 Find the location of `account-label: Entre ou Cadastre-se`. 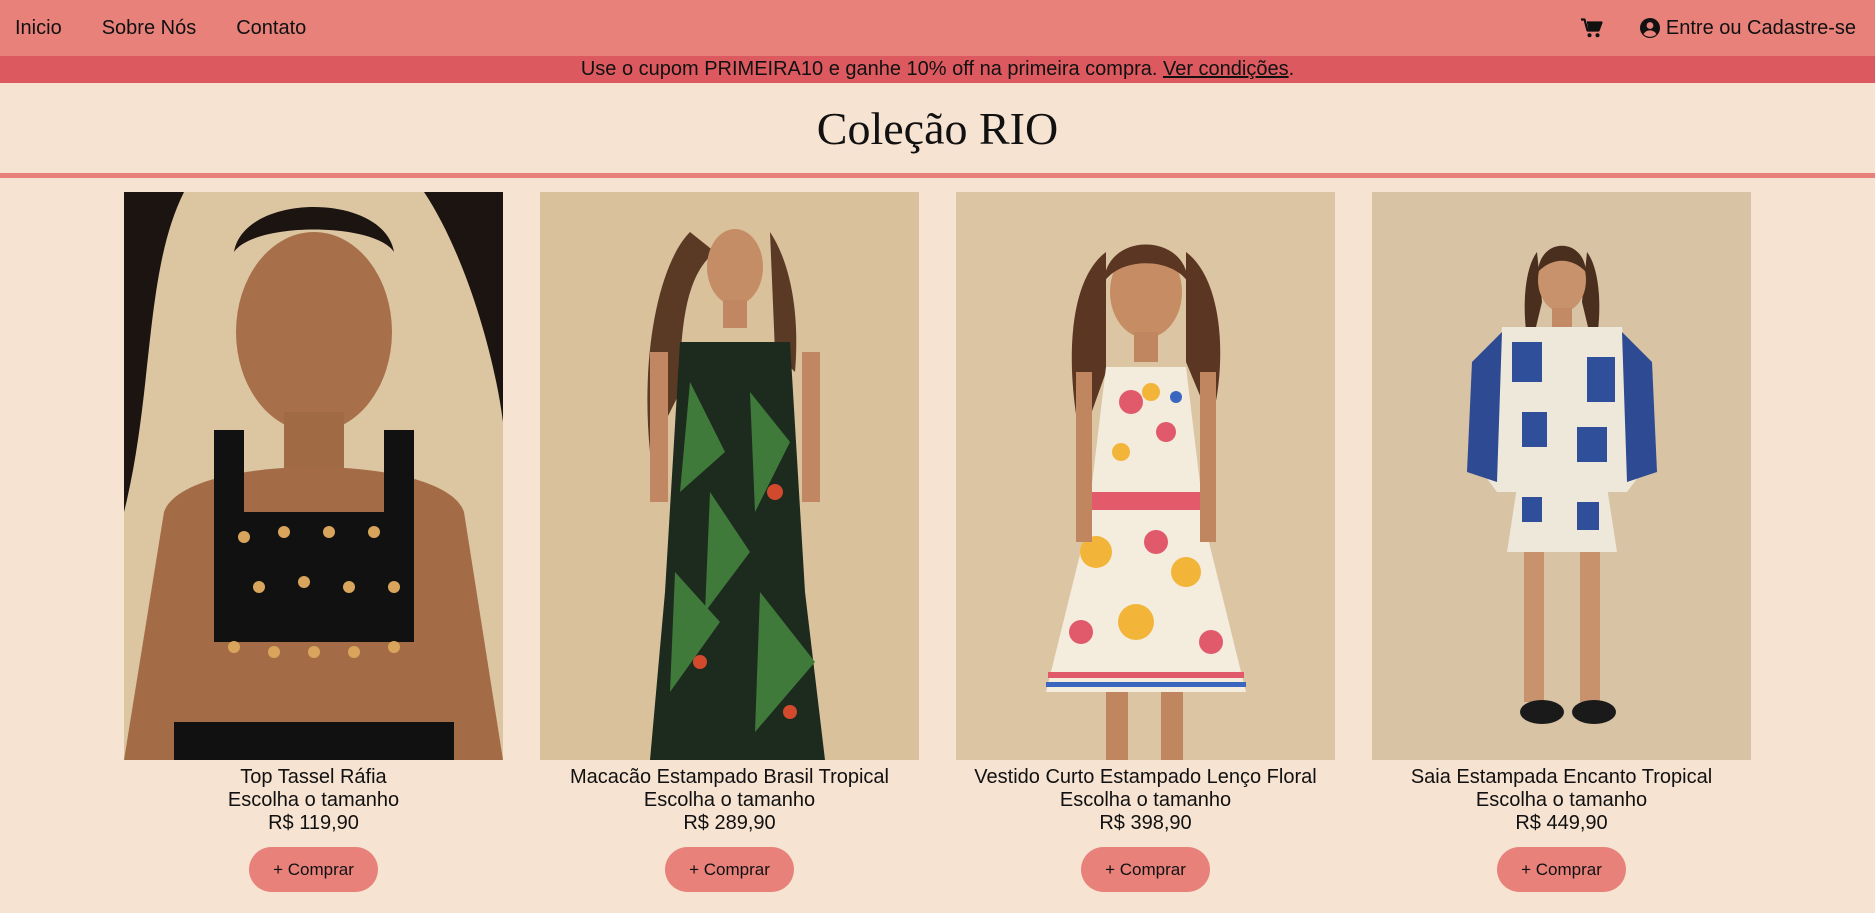

account-label: Entre ou Cadastre-se is located at coordinates (1760, 27).